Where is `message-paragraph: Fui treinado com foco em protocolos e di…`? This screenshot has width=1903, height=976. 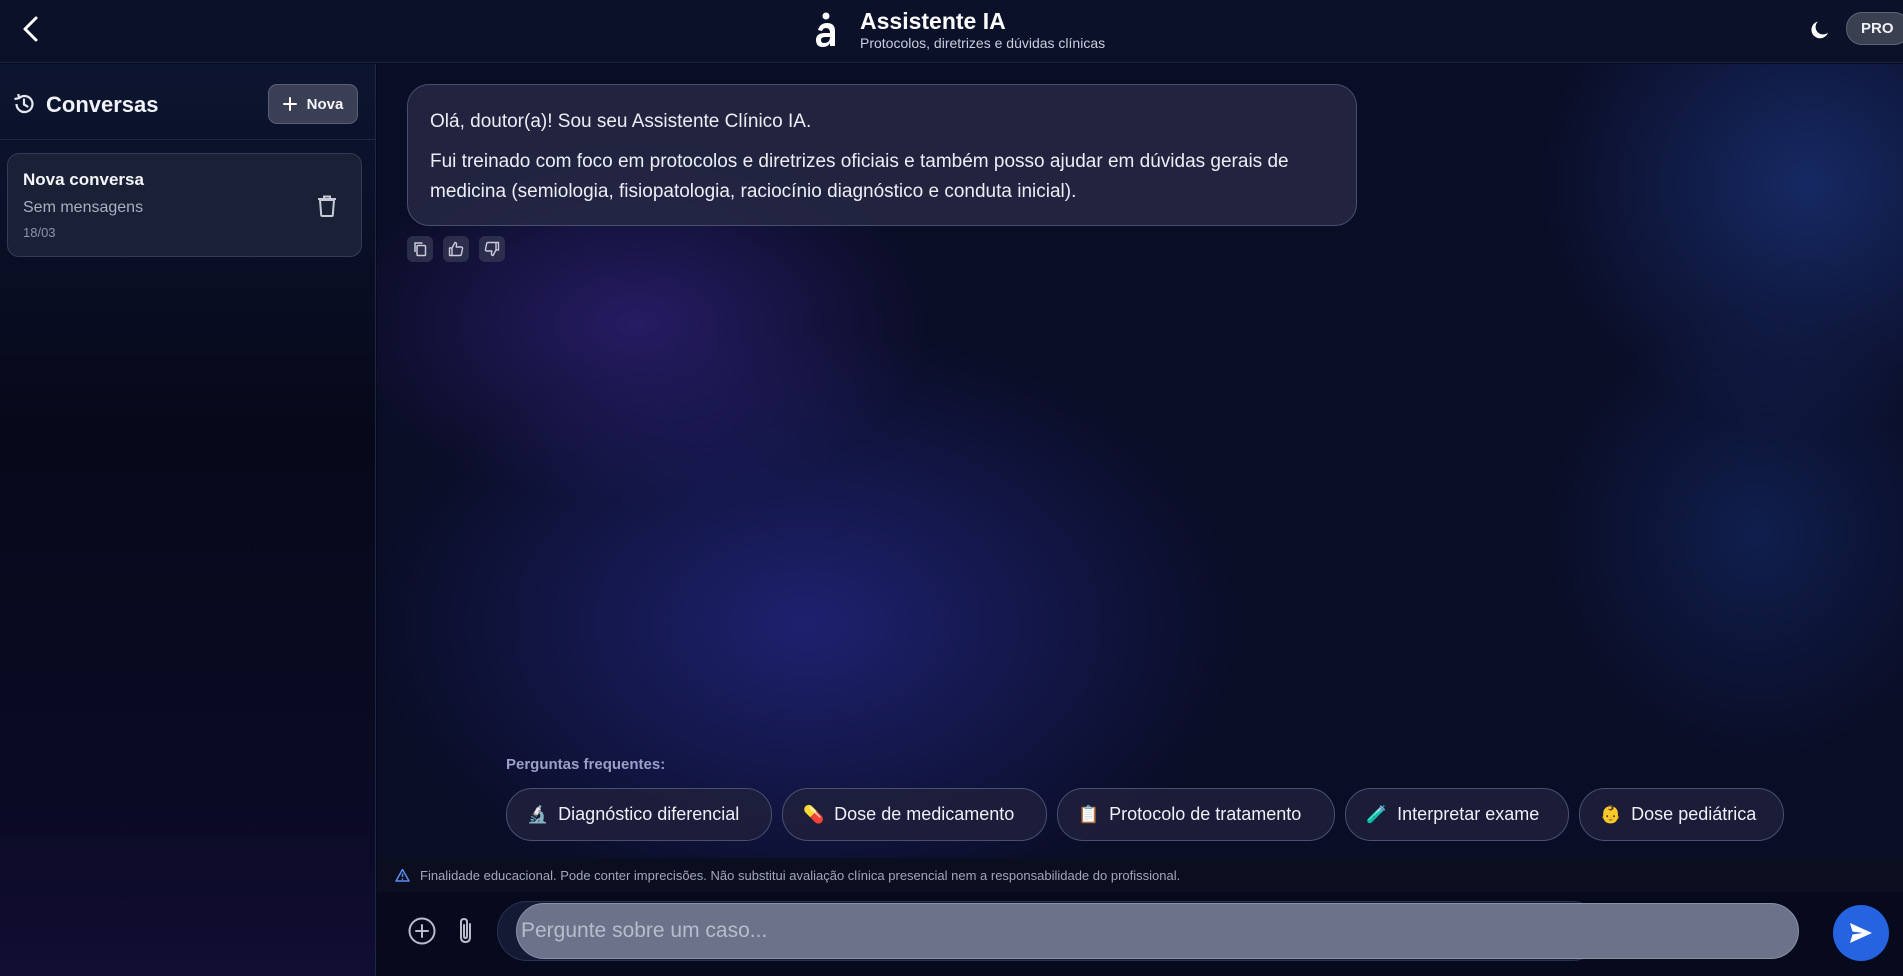
message-paragraph: Fui treinado com foco em protocolos e di… is located at coordinates (859, 176).